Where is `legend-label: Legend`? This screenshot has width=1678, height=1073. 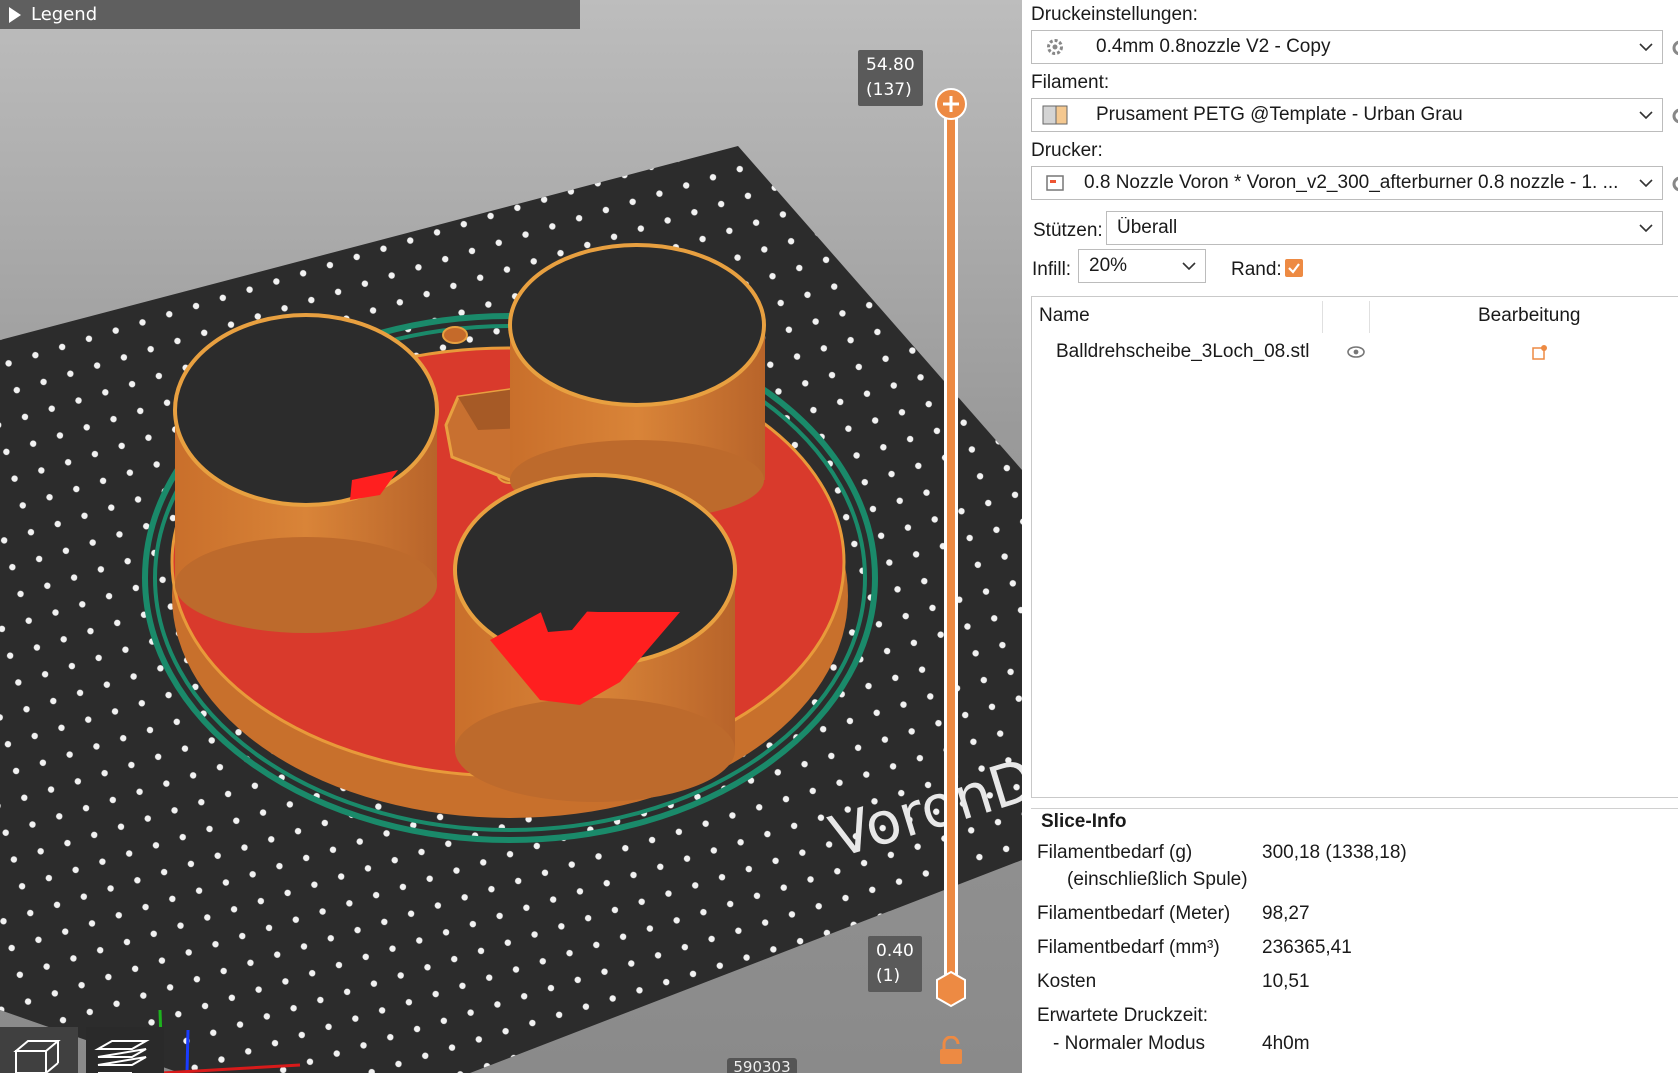
legend-label: Legend is located at coordinates (64, 14).